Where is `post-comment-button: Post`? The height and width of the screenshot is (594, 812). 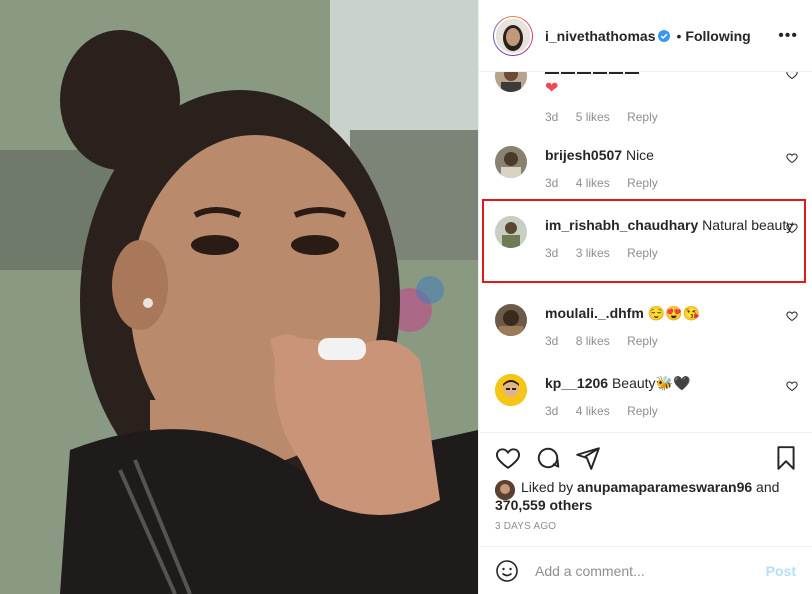 post-comment-button: Post is located at coordinates (781, 571).